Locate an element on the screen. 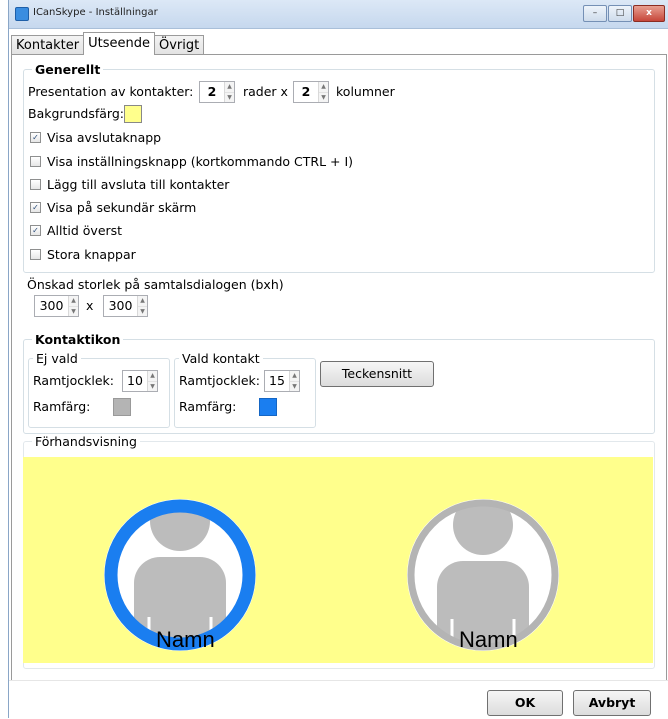 The image size is (668, 719). checkbox-label: Visa på sekundär skärm is located at coordinates (122, 207).